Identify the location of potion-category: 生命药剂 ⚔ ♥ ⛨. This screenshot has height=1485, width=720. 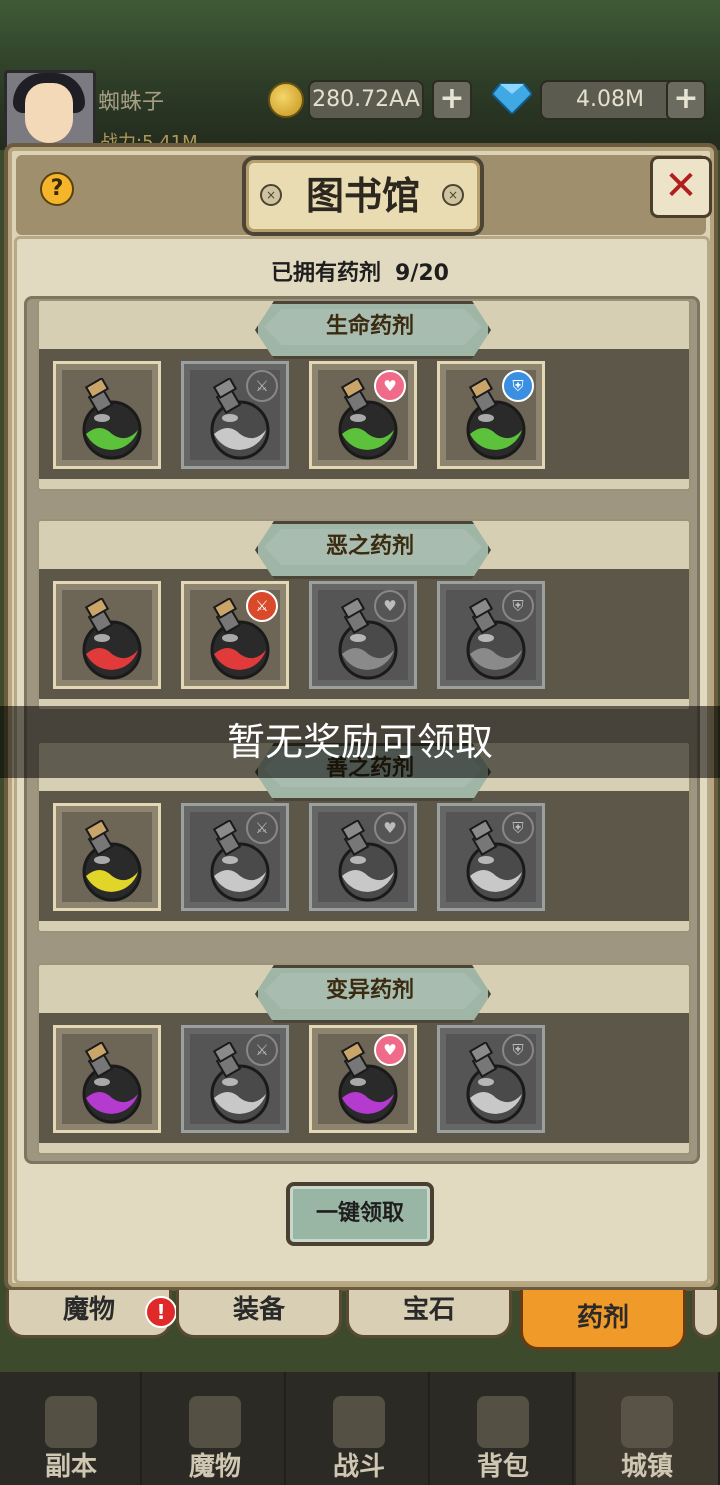
(364, 395).